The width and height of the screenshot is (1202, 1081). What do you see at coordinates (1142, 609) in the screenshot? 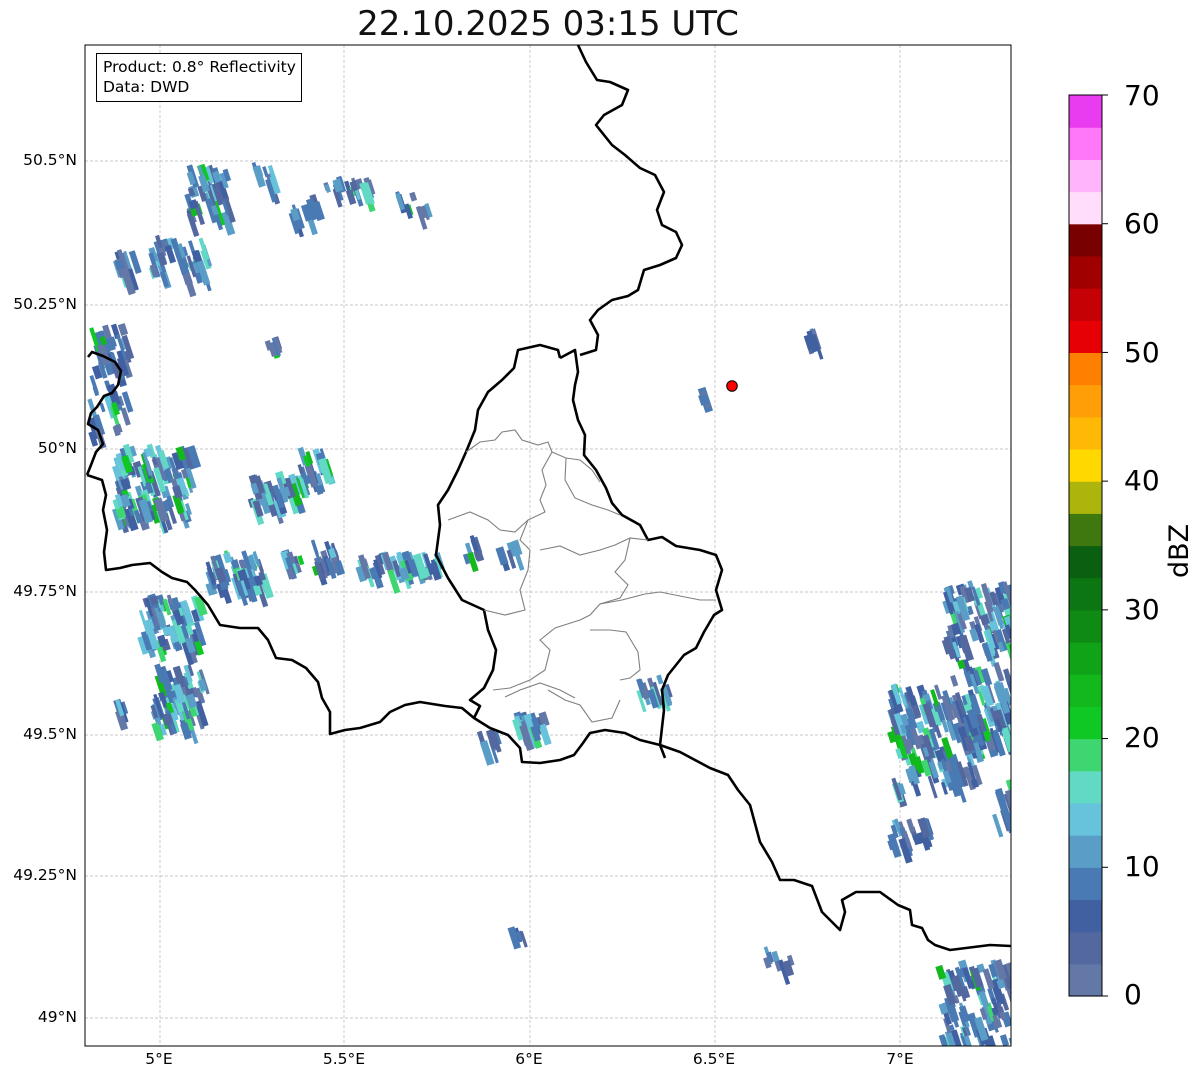
I see `colorbar-tick-label: 30` at bounding box center [1142, 609].